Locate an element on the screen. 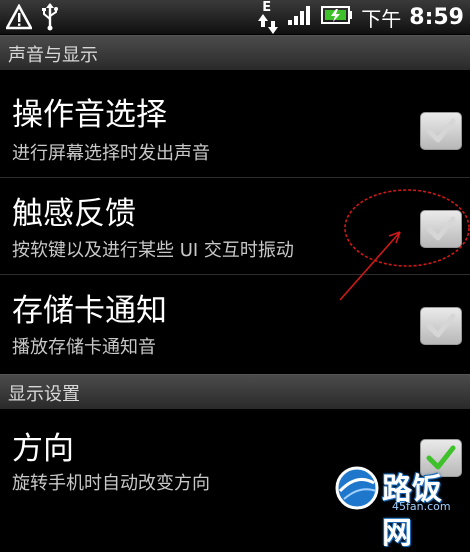 The image size is (470, 552). warning-icon is located at coordinates (19, 18).